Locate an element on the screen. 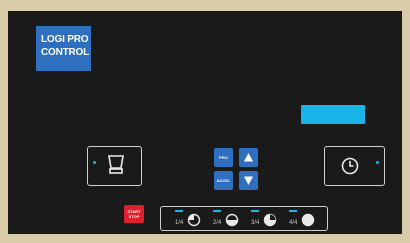 This screenshot has height=243, width=410. speed-button-1: 1/4 is located at coordinates (190, 220).